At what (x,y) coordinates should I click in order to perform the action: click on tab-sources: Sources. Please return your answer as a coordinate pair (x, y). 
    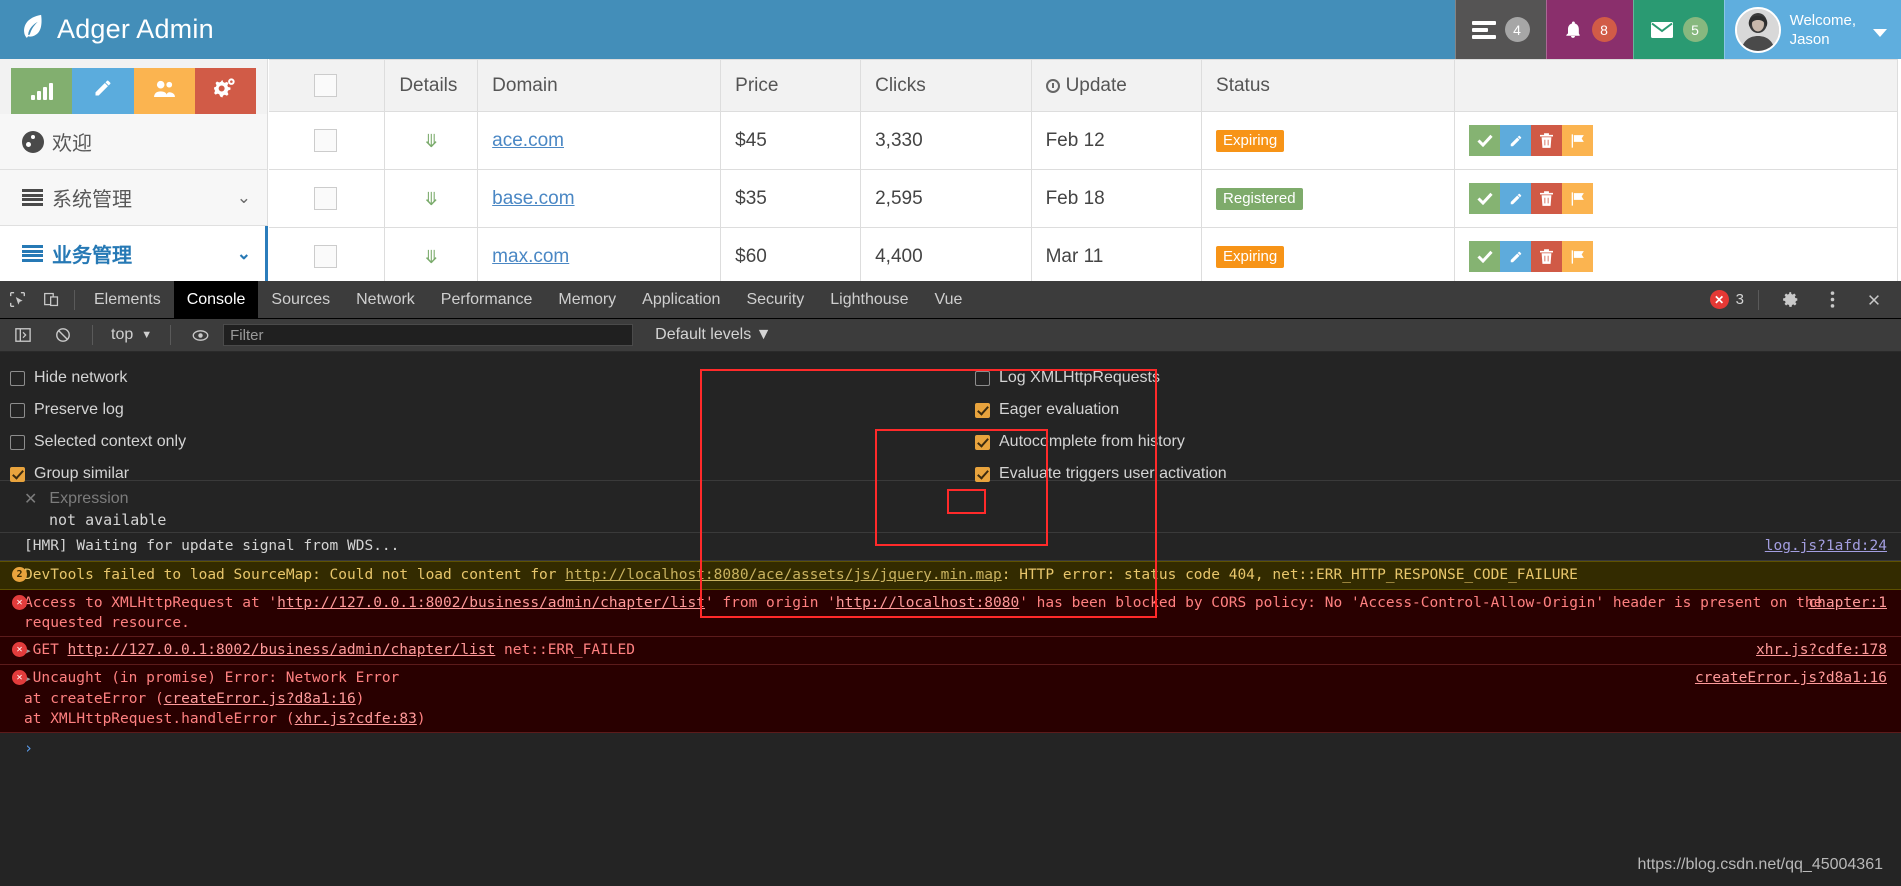
    Looking at the image, I should click on (300, 300).